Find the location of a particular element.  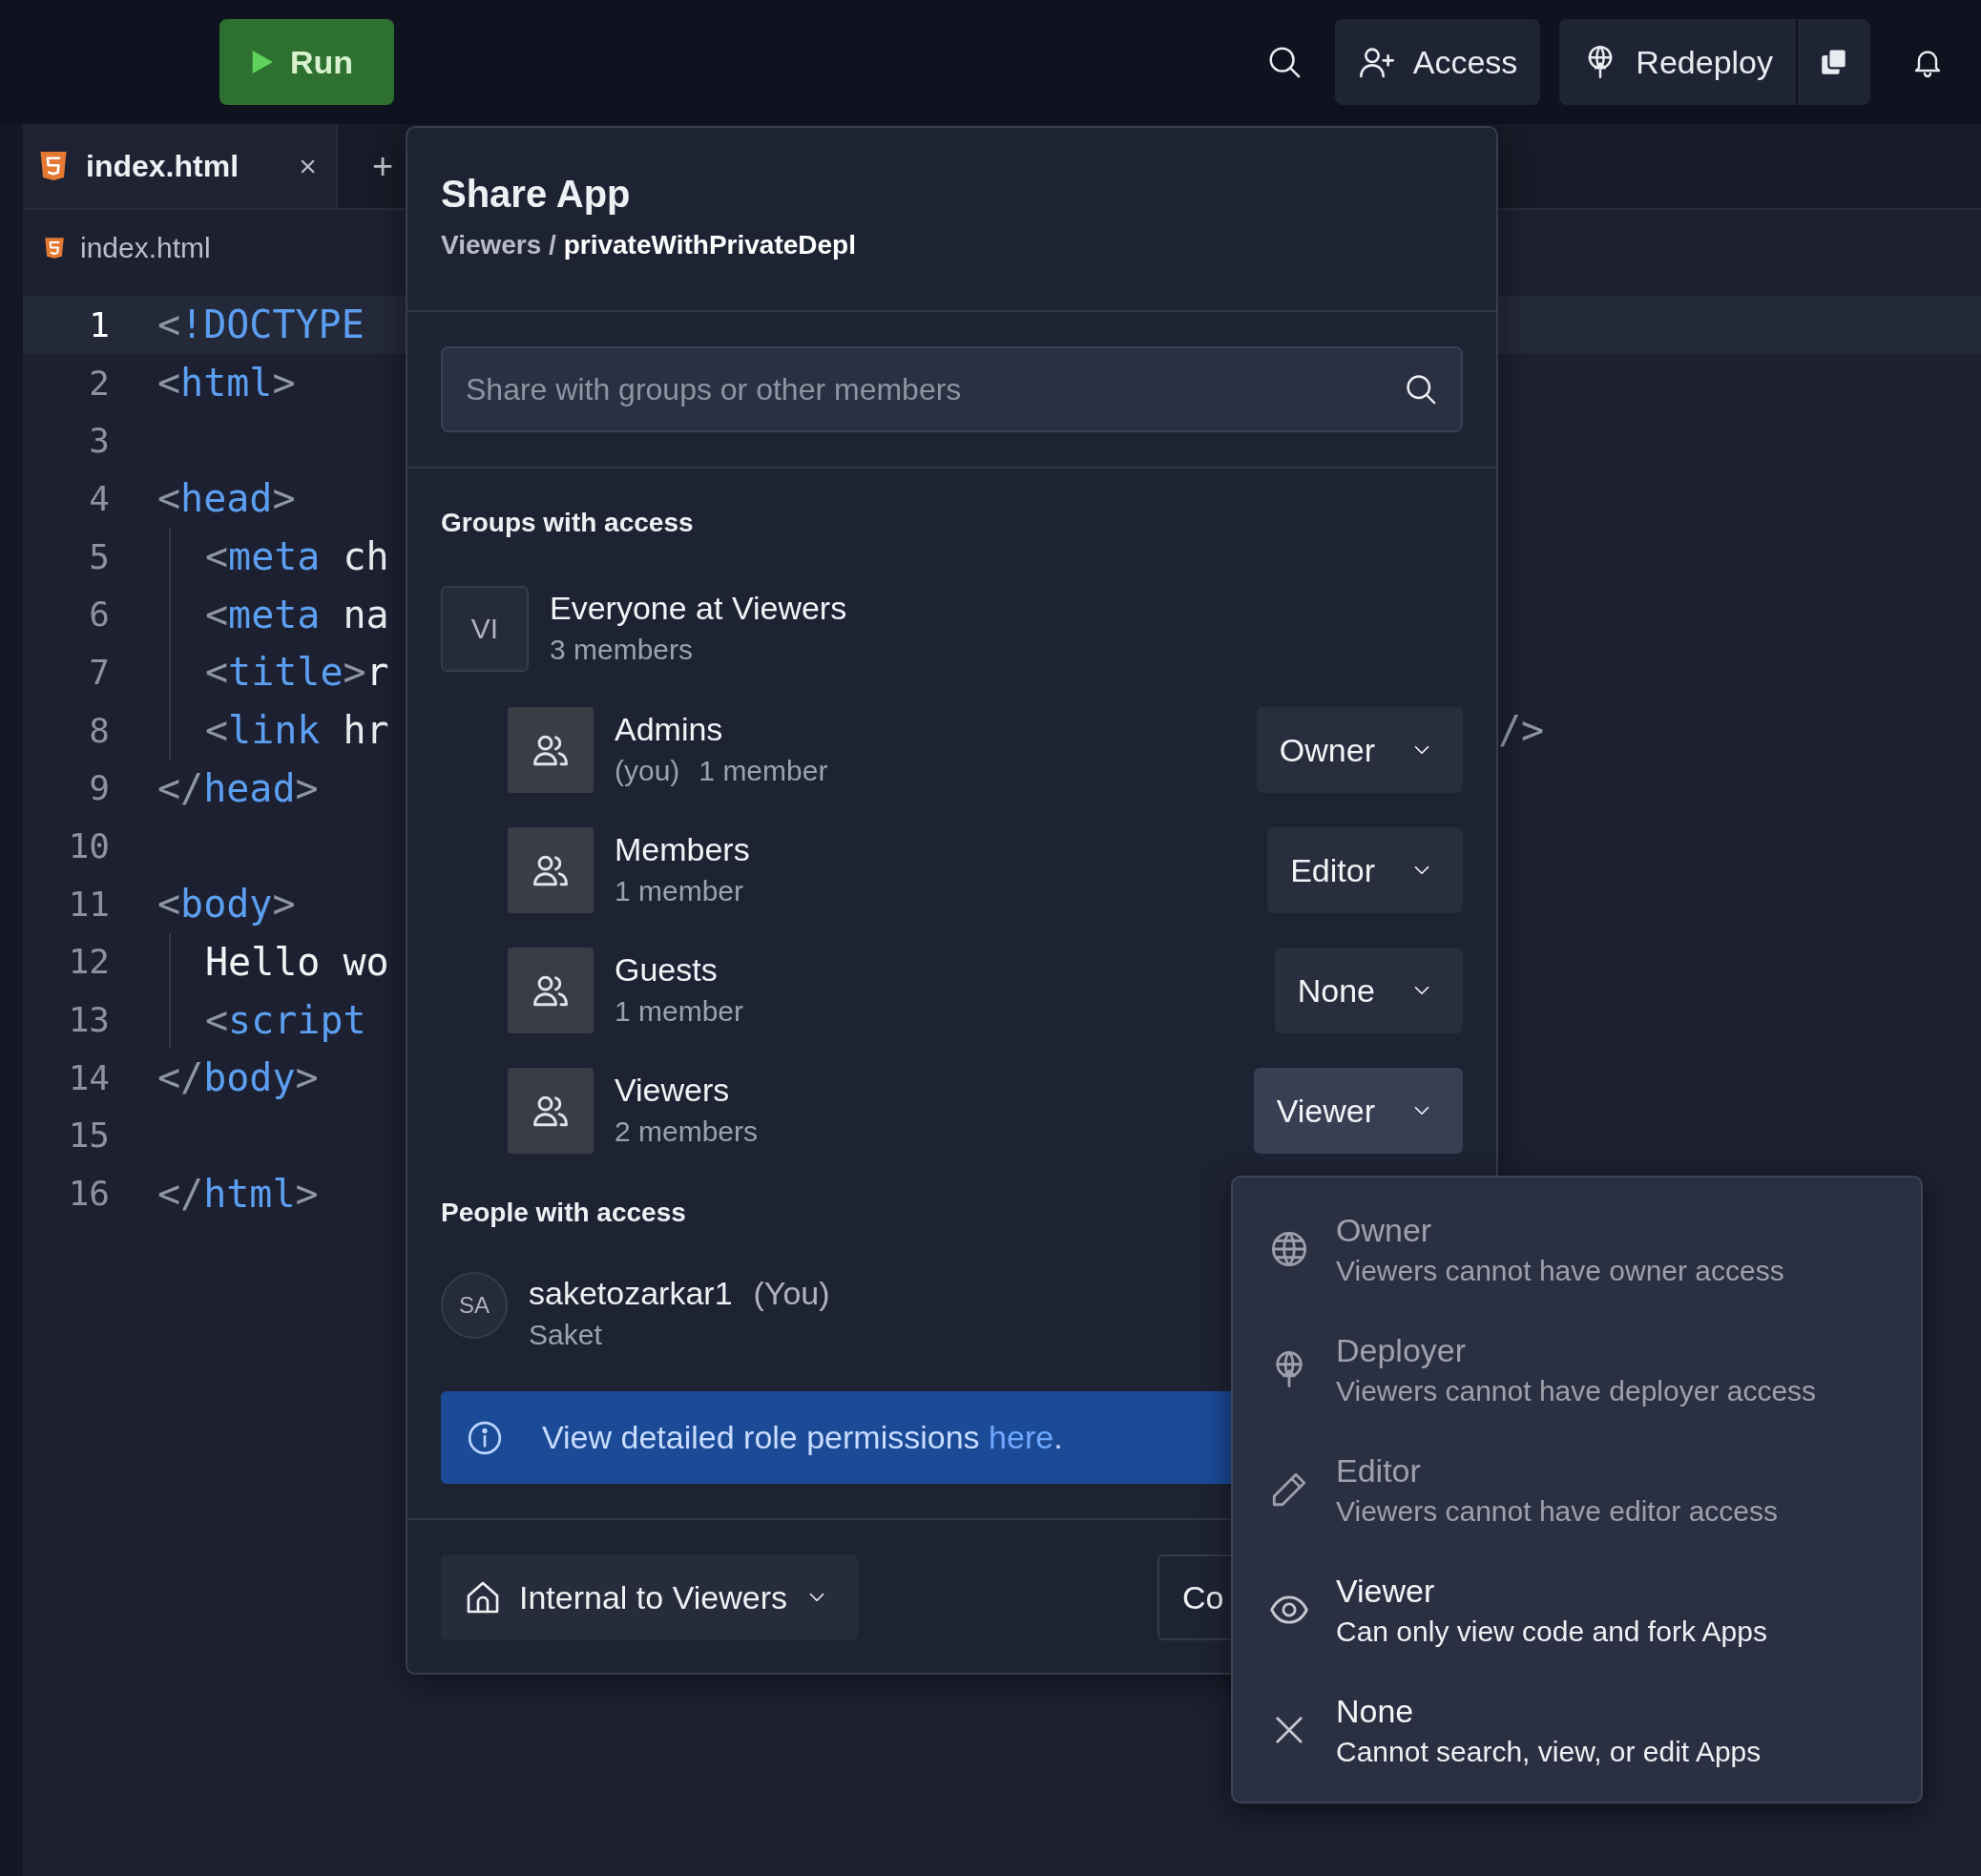

group-name: Guests is located at coordinates (667, 970).